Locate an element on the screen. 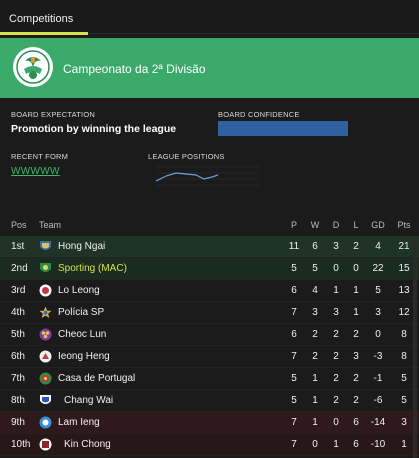 The image size is (419, 458). row-position: 7th is located at coordinates (18, 378).